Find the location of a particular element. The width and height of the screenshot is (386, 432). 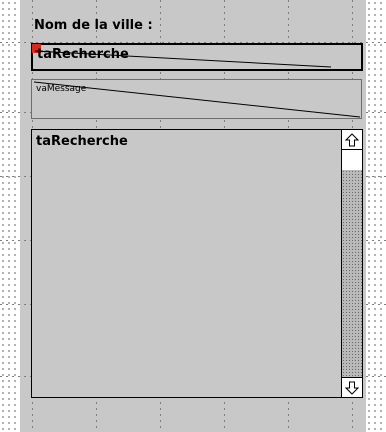

results-list-value: taRecherche is located at coordinates (82, 141).